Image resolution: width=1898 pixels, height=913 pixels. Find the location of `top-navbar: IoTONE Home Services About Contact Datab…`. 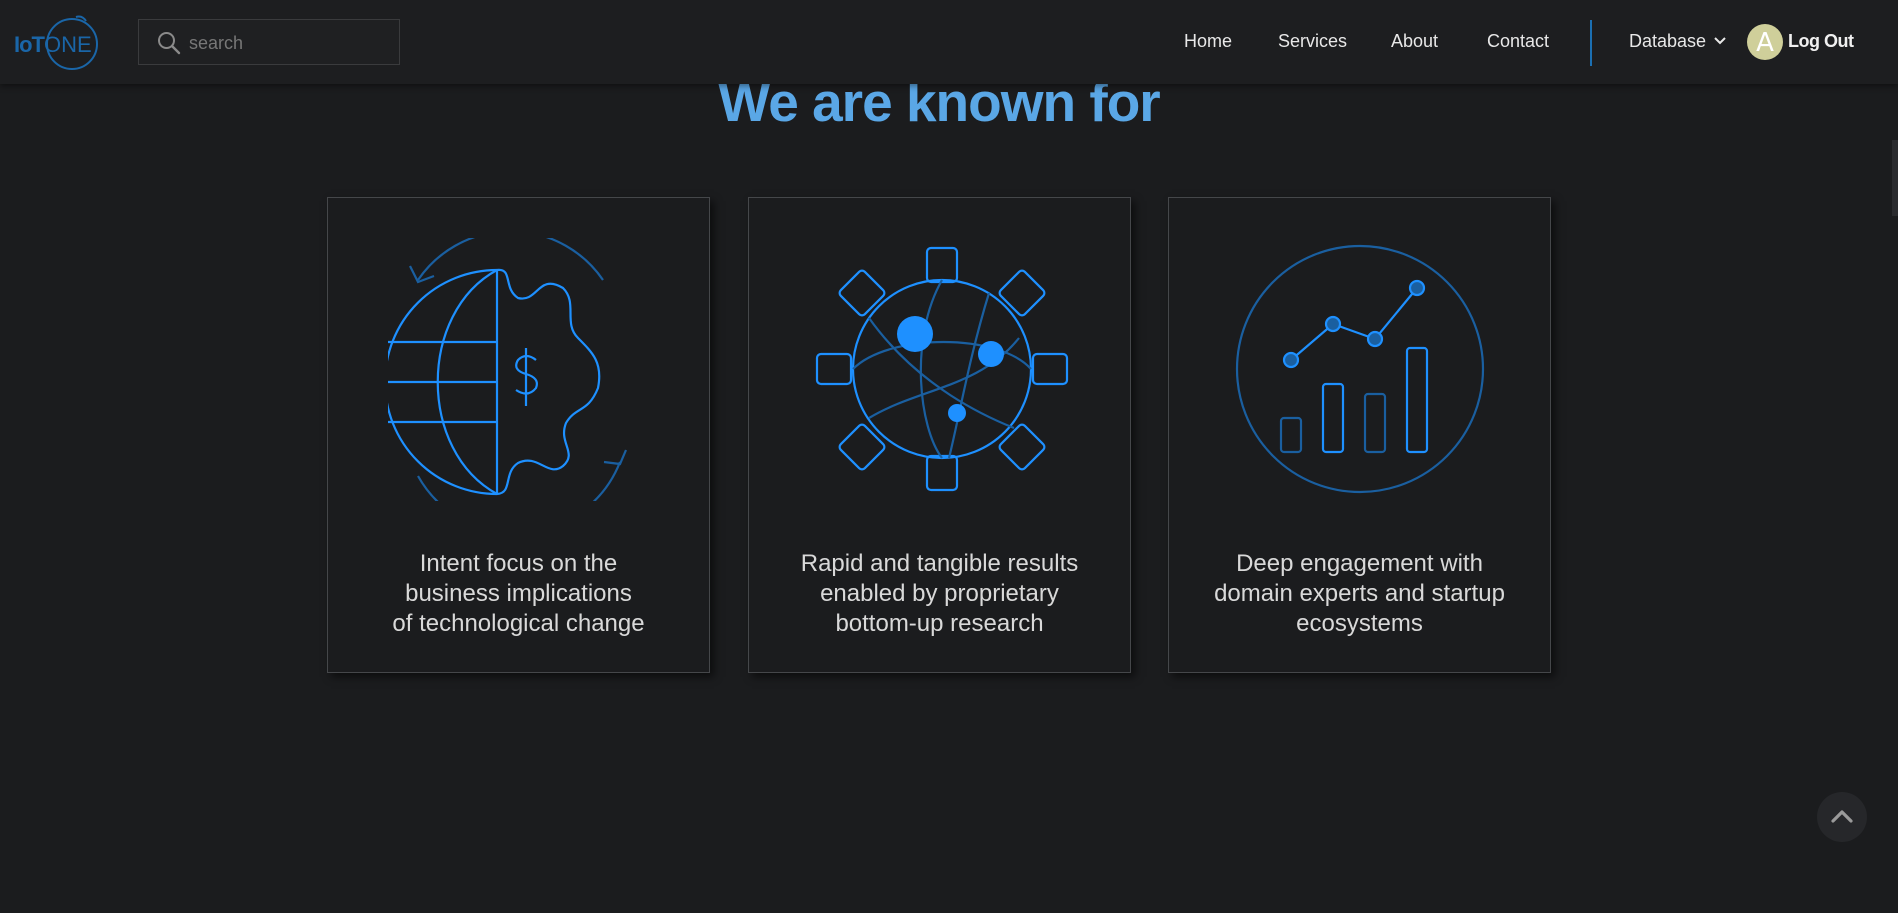

top-navbar: IoTONE Home Services About Contact Datab… is located at coordinates (949, 42).